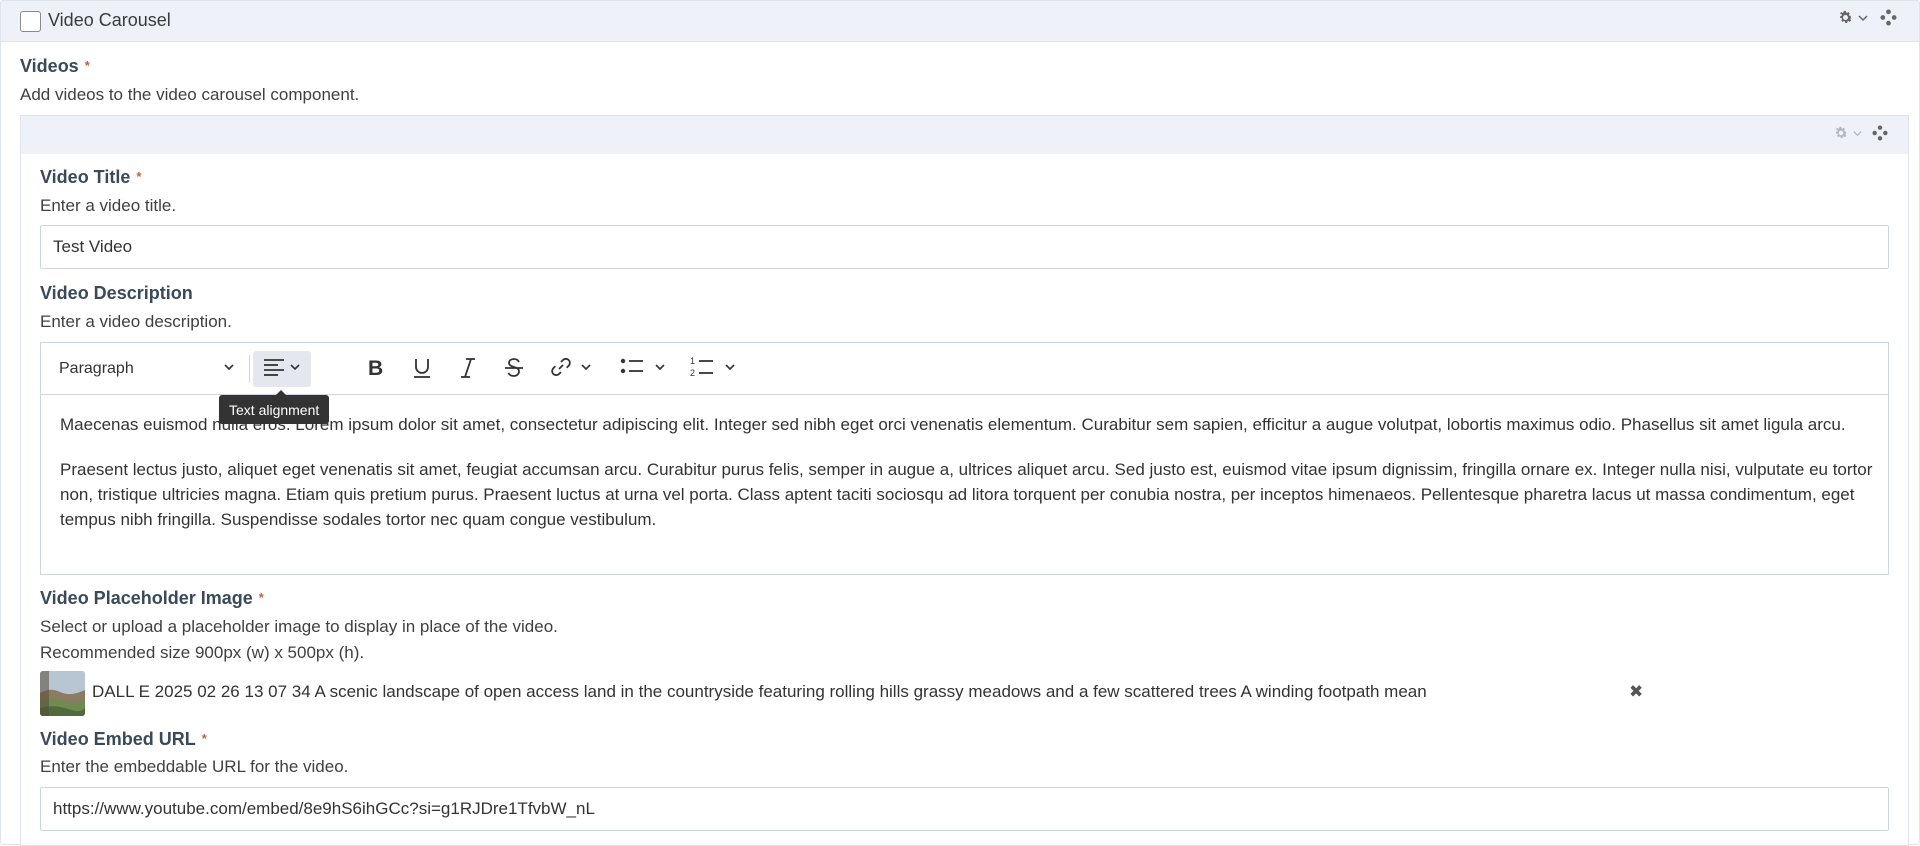  Describe the element at coordinates (109, 20) in the screenshot. I see `panel-title: Video Carousel` at that location.